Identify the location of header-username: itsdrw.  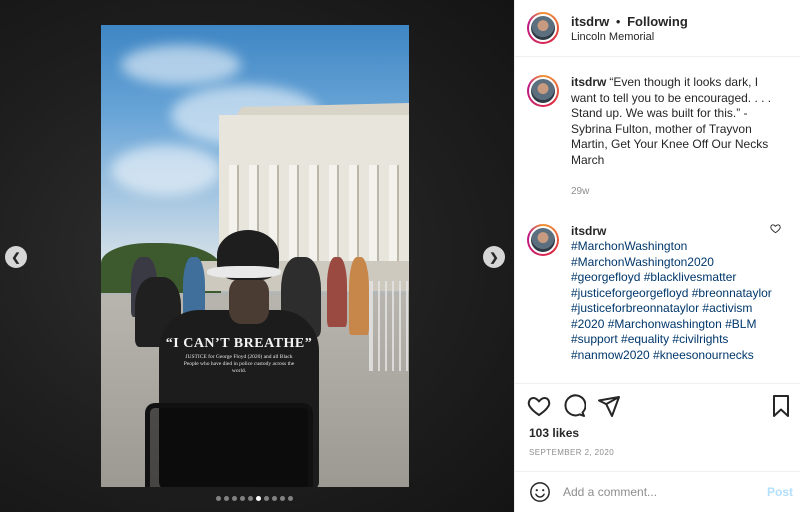
(590, 21).